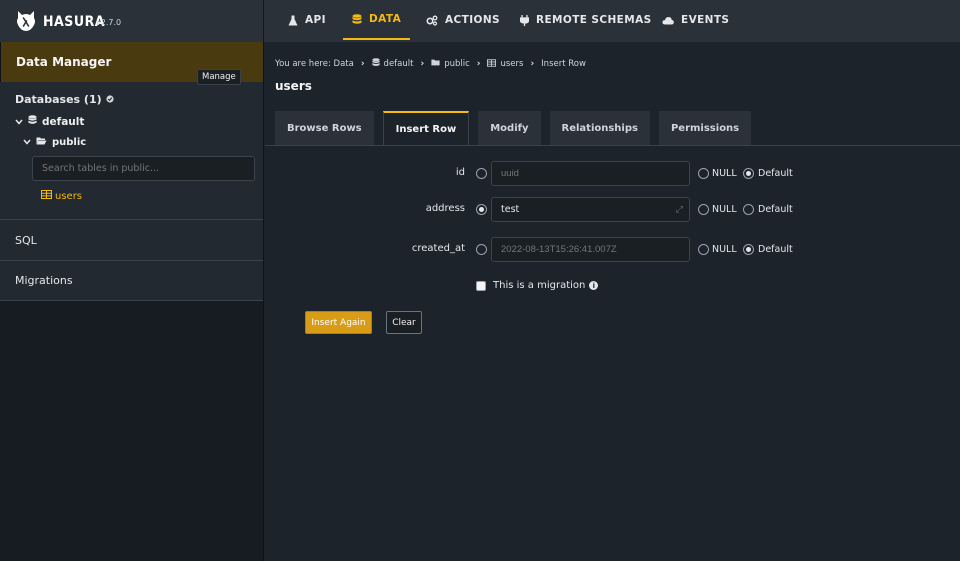 This screenshot has height=561, width=960. Describe the element at coordinates (110, 99) in the screenshot. I see `check-circle-icon` at that location.